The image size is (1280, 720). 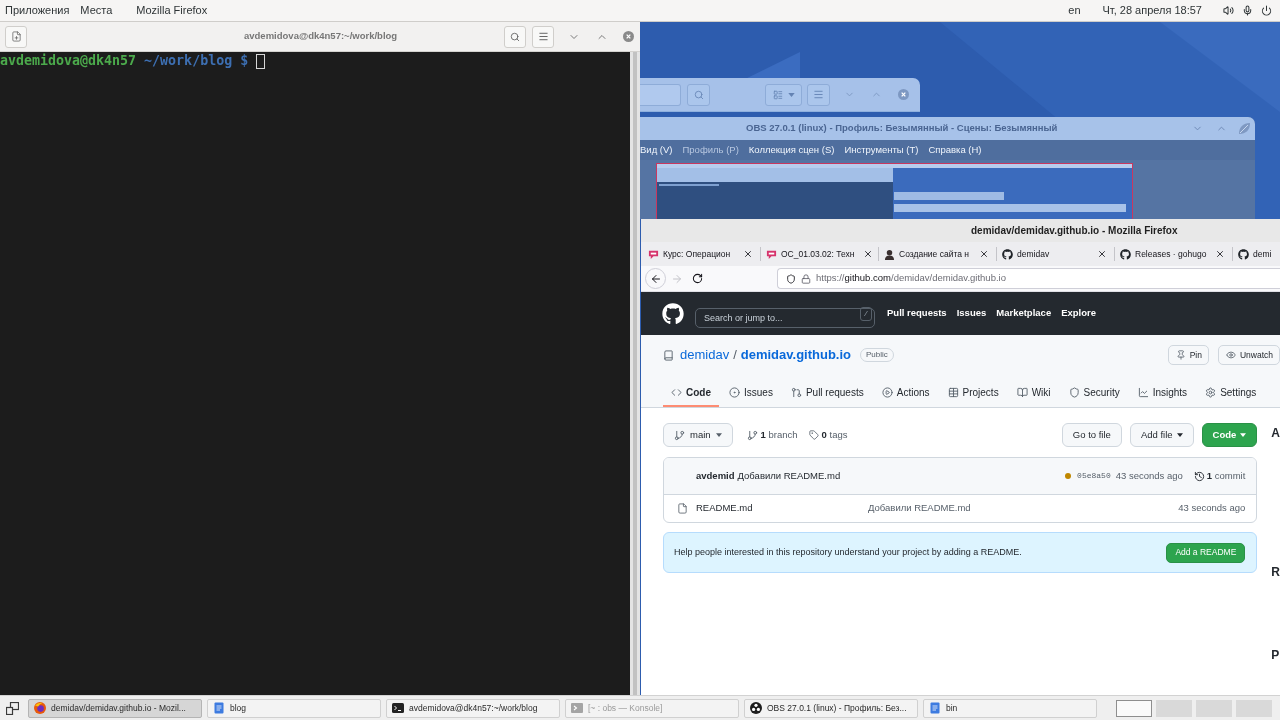 I want to click on browser-tab: ОС_01.03.02: Техн, so click(x=819, y=254).